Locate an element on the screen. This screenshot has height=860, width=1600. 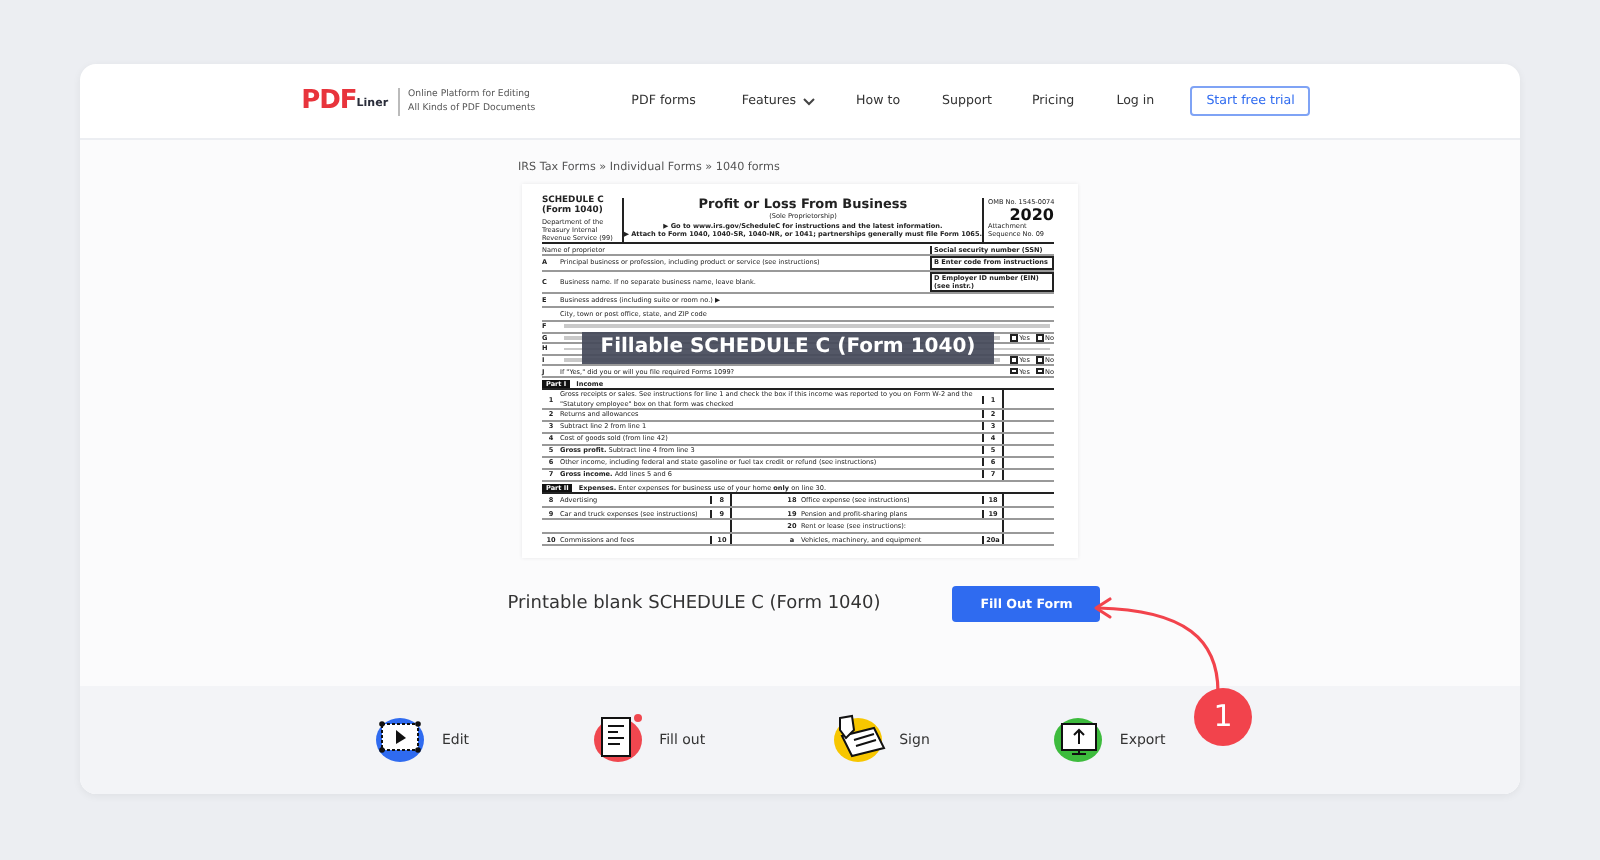
form-title-overlay: Fillable SCHEDULE C (Form 1040) is located at coordinates (788, 348).